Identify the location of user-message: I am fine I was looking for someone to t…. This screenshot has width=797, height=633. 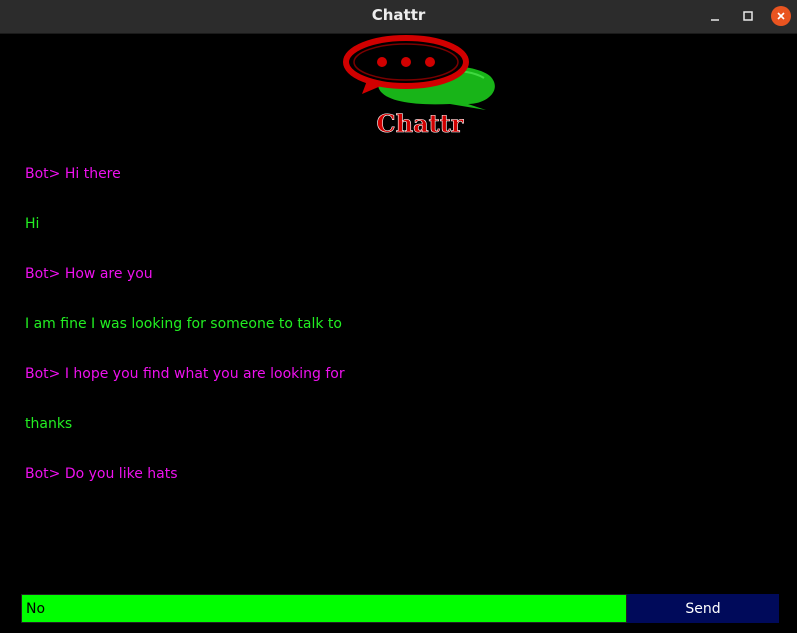
(183, 324).